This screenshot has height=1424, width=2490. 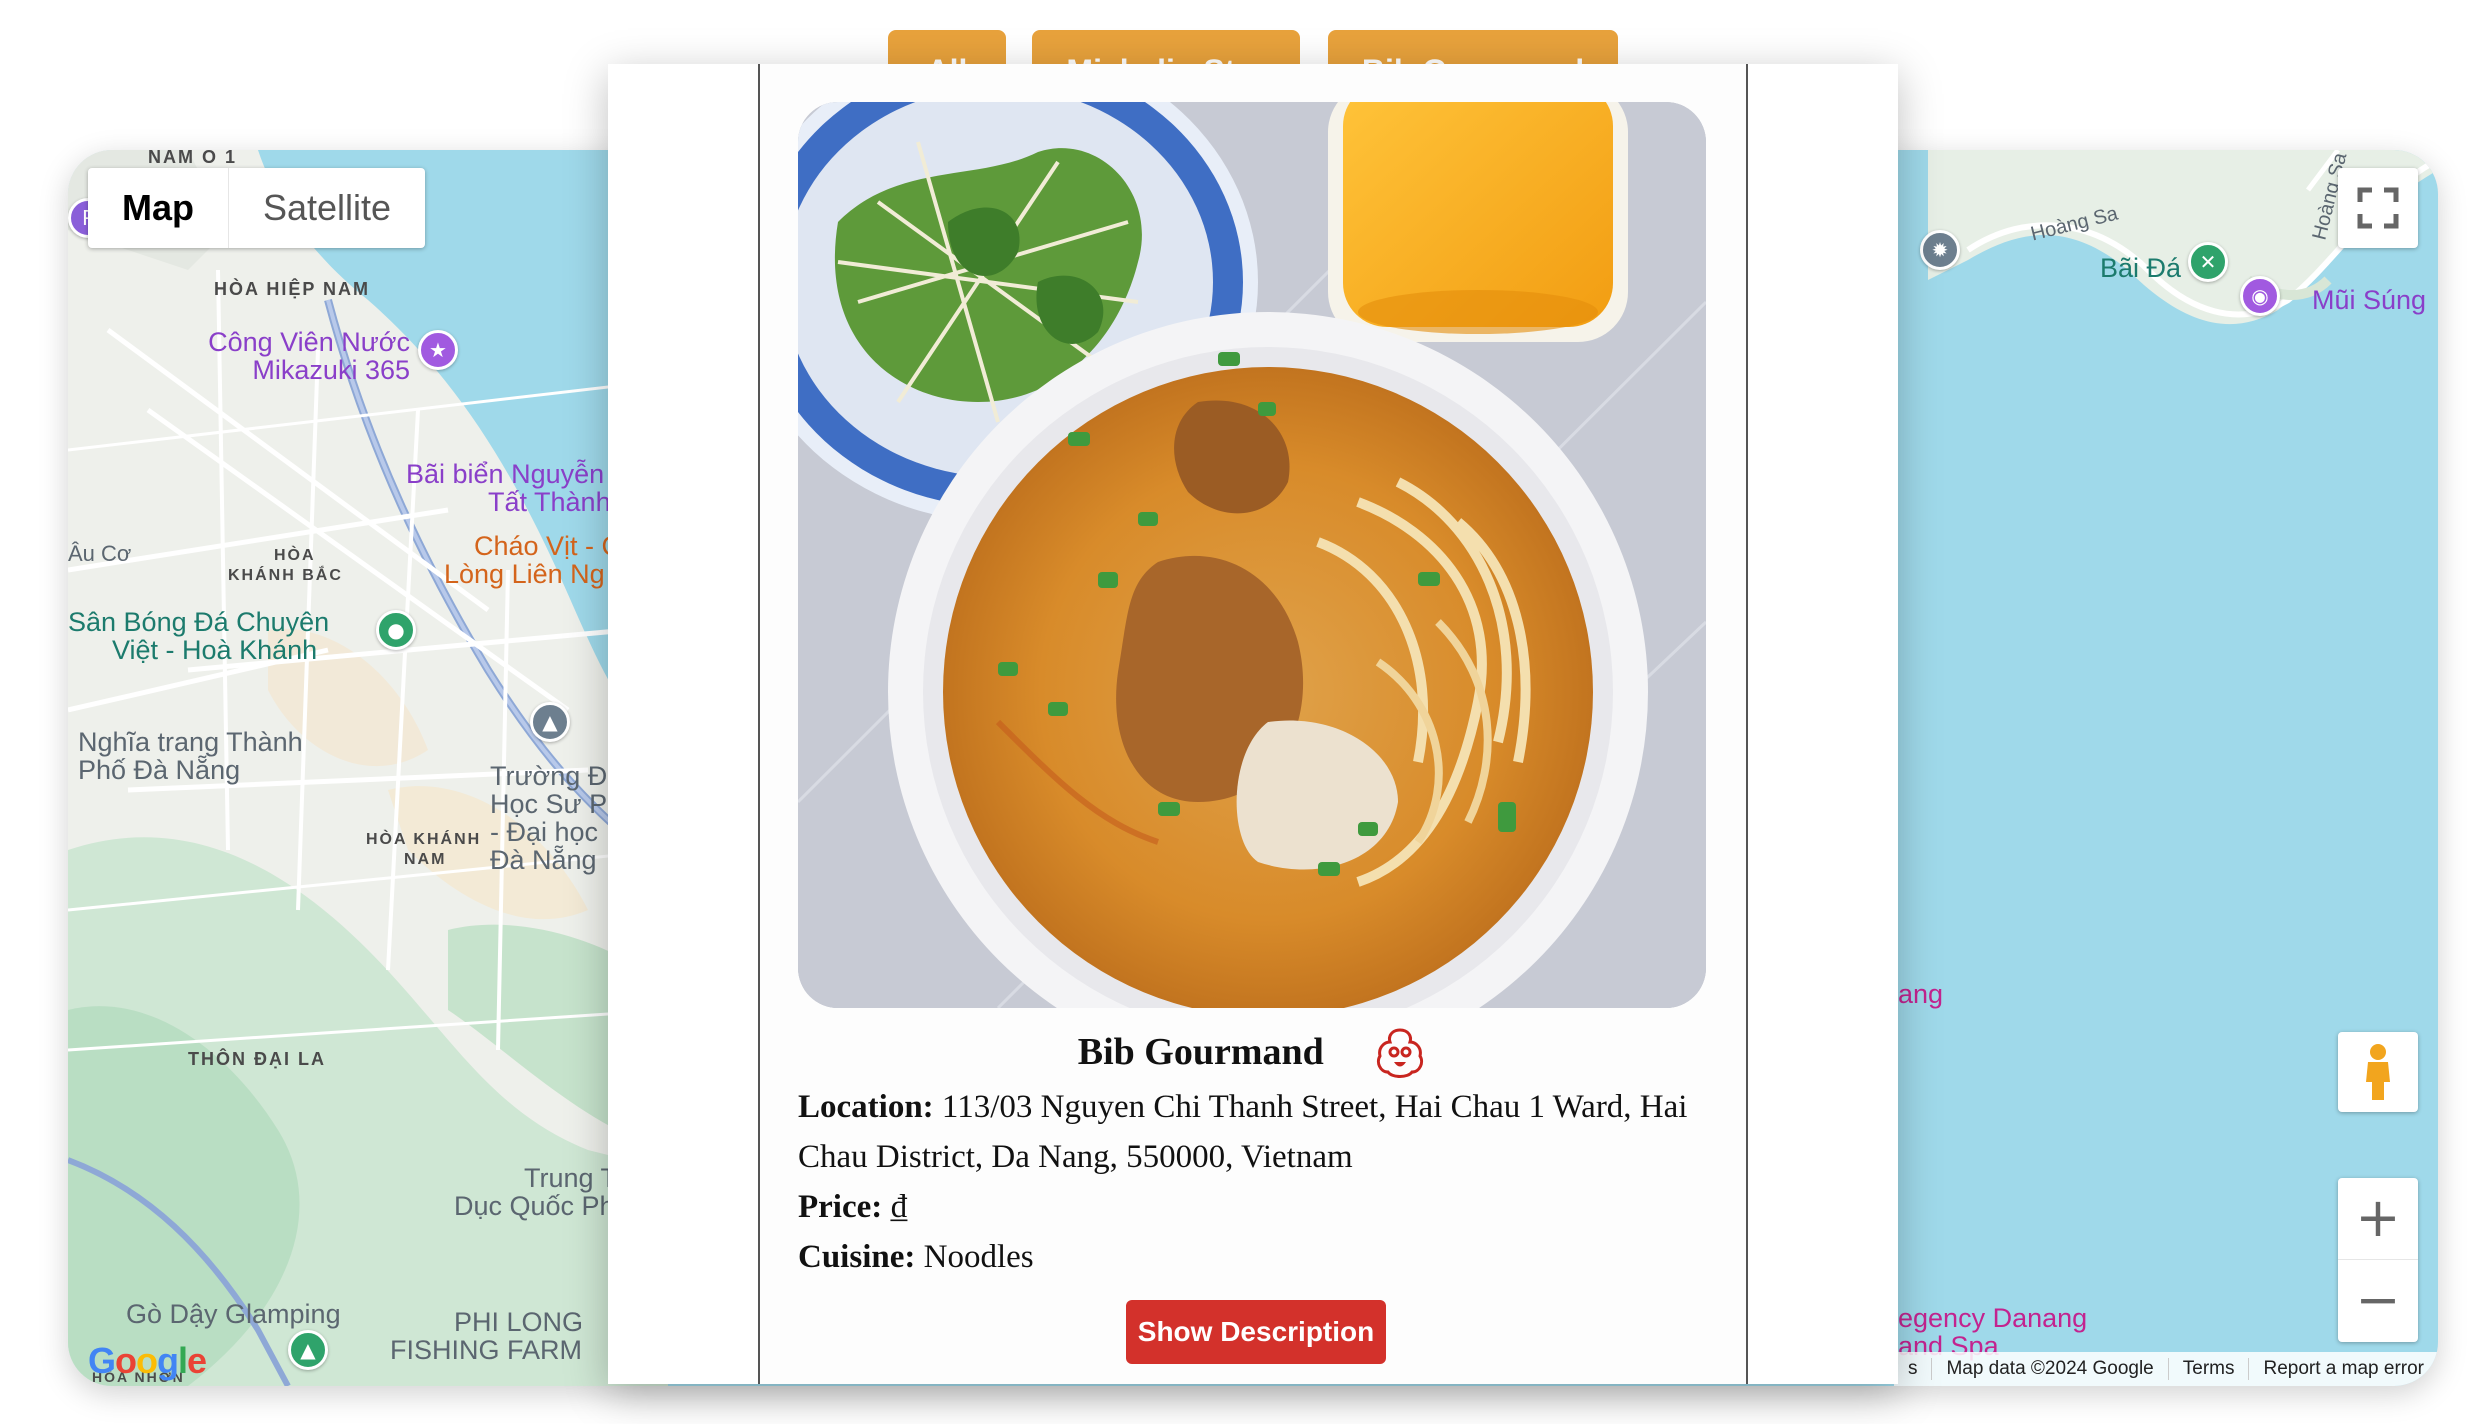 What do you see at coordinates (1993, 1318) in the screenshot?
I see `map-label: egency Danang` at bounding box center [1993, 1318].